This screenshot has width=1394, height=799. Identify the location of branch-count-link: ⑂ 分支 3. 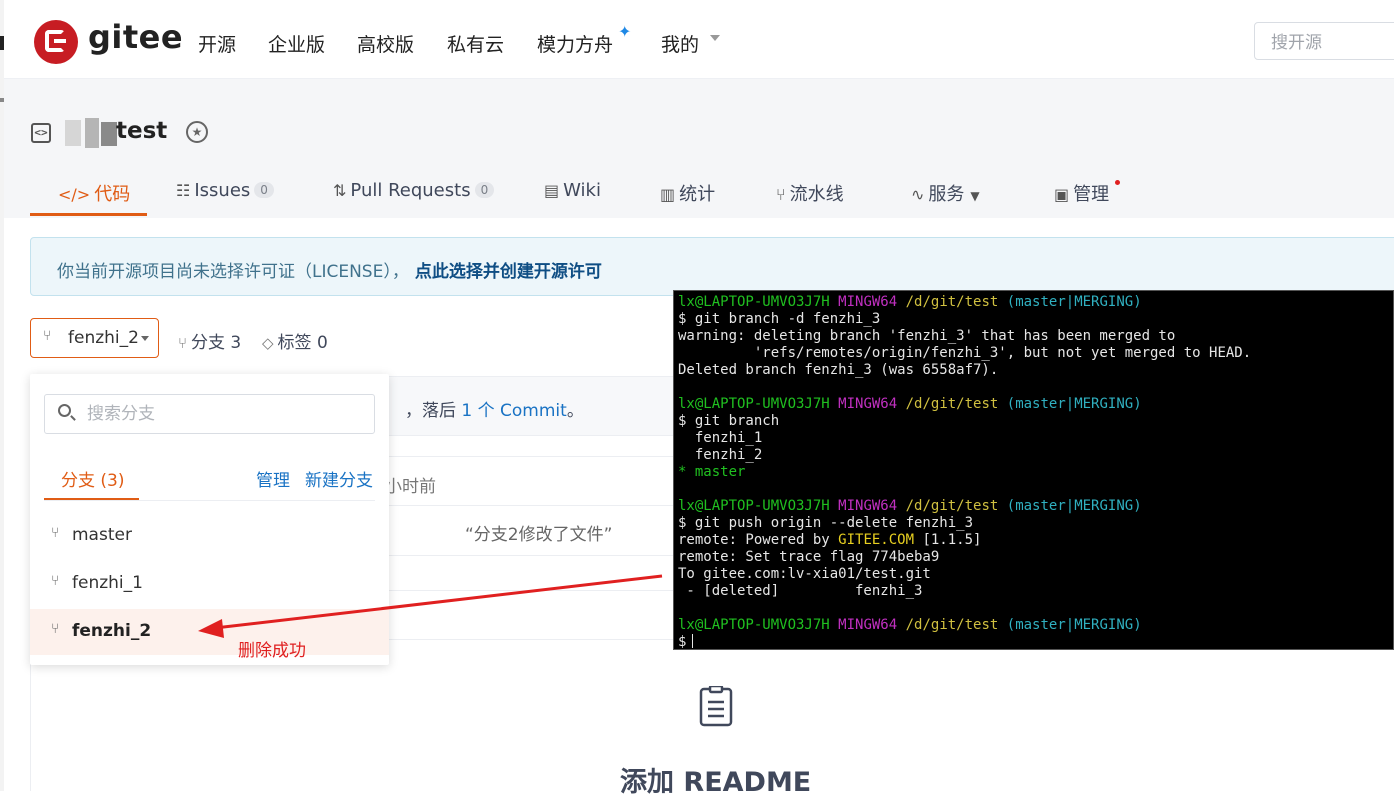
(209, 340).